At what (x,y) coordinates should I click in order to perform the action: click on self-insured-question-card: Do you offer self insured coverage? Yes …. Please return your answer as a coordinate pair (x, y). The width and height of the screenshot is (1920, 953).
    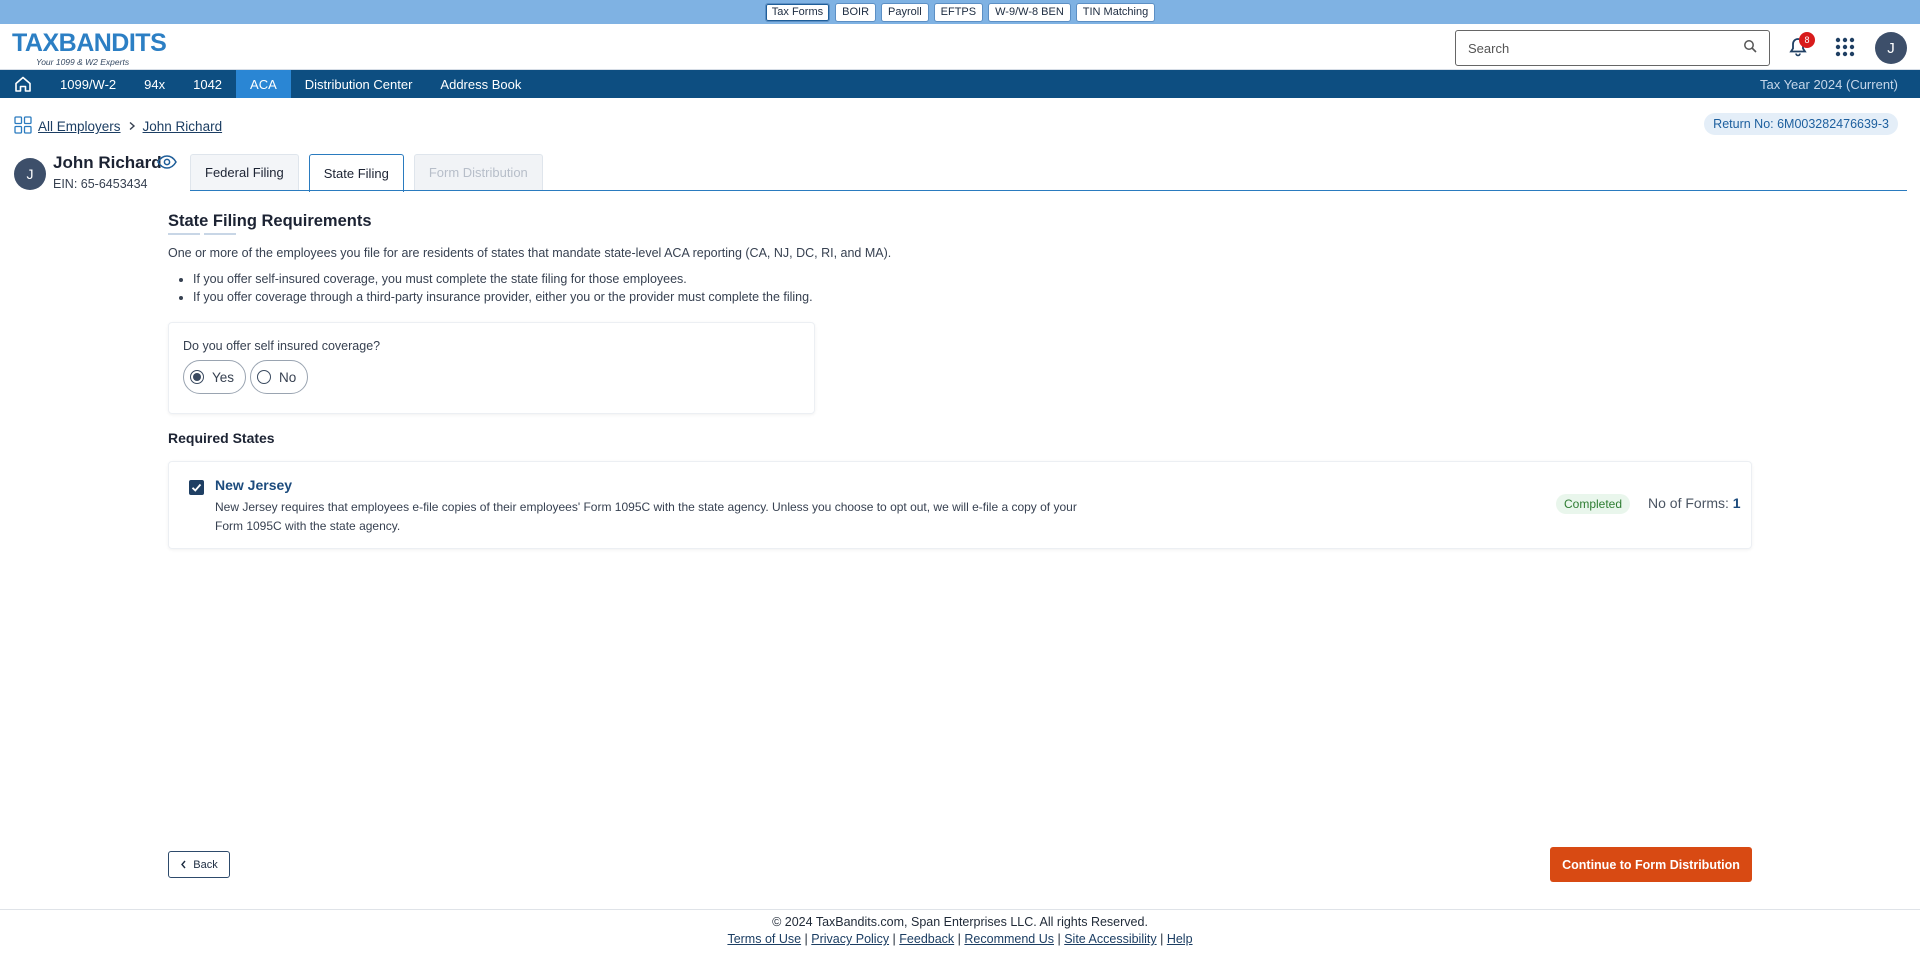
    Looking at the image, I should click on (491, 368).